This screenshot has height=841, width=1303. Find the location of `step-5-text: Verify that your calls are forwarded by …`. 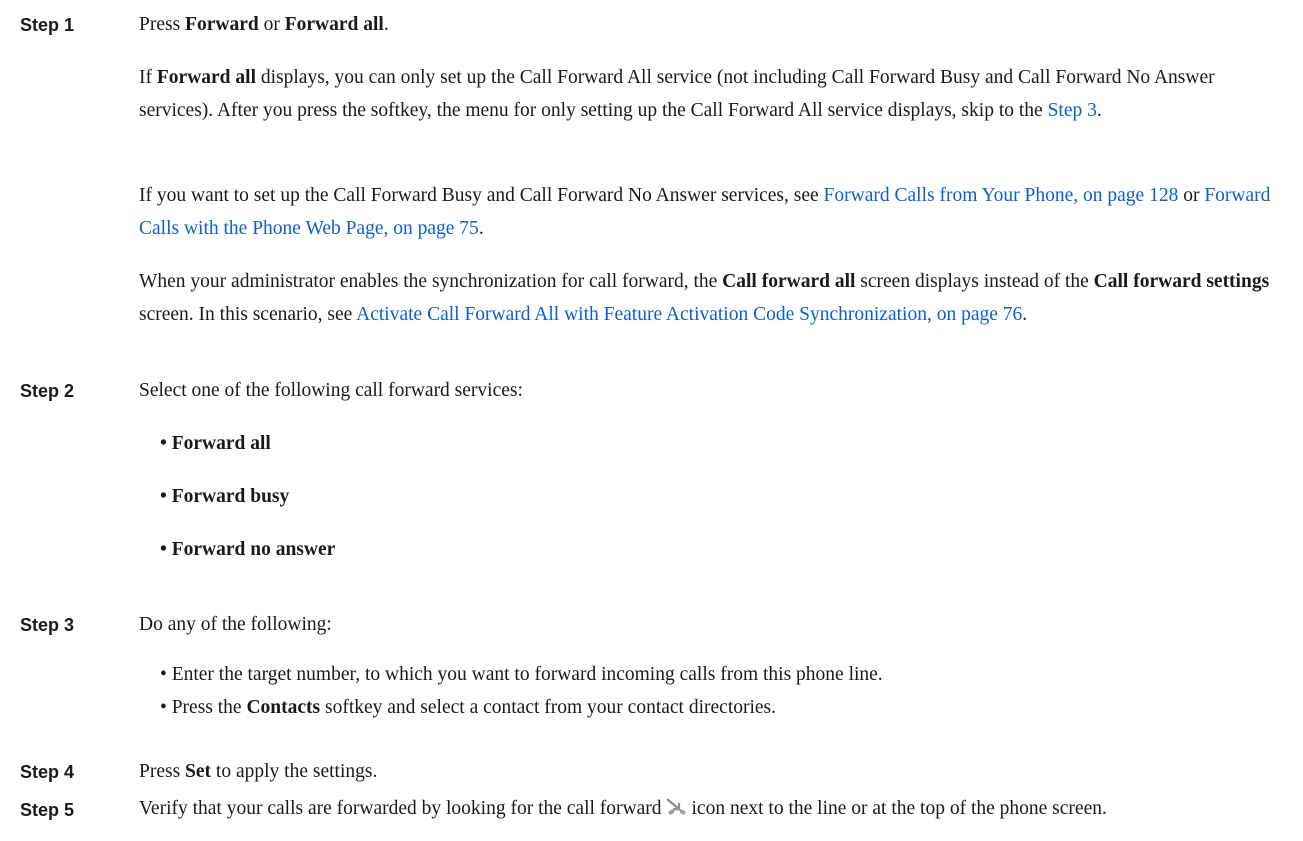

step-5-text: Verify that your calls are forwarded by … is located at coordinates (623, 807).